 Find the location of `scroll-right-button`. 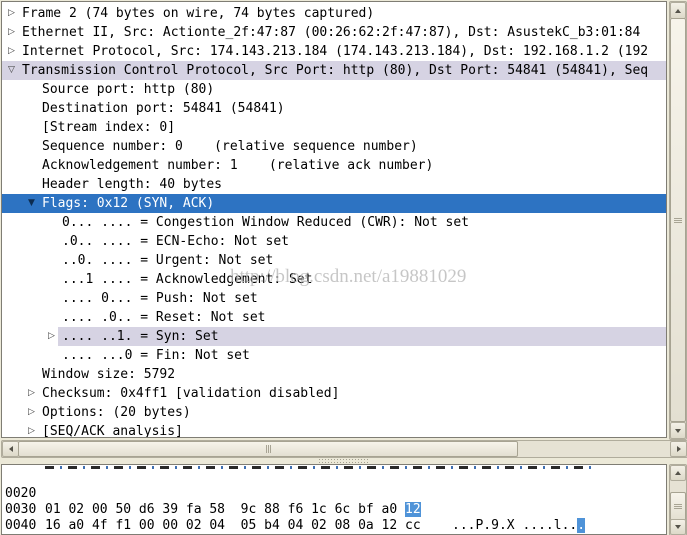

scroll-right-button is located at coordinates (678, 449).